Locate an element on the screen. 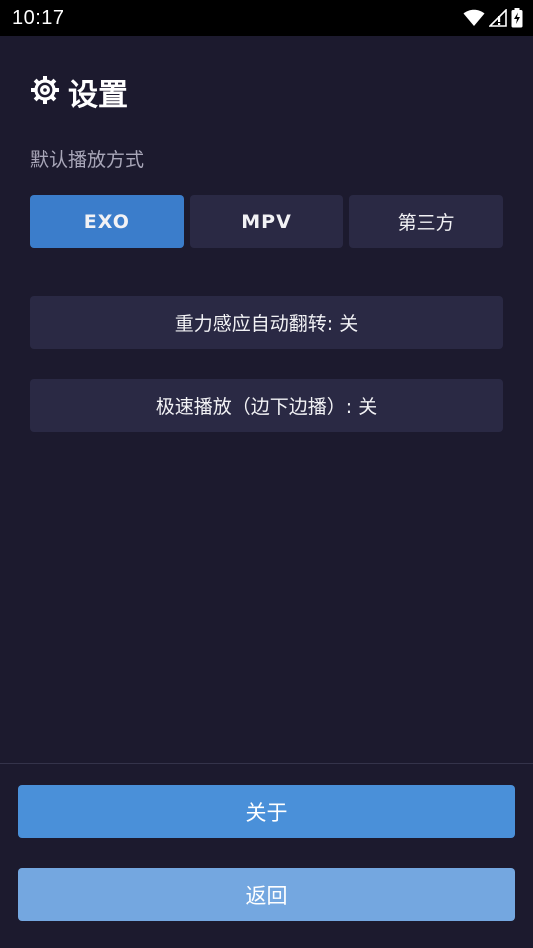 The image size is (533, 948). back-button: 返回 is located at coordinates (266, 894).